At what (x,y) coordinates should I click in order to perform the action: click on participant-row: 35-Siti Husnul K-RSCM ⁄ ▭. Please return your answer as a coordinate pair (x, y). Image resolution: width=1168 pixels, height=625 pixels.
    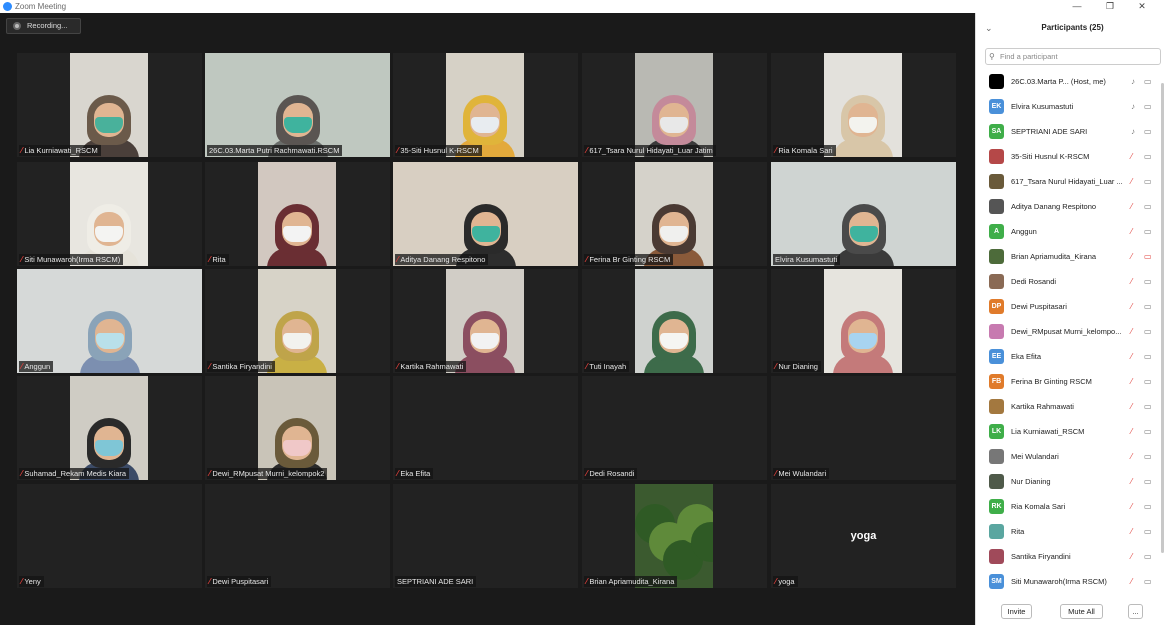
    Looking at the image, I should click on (1072, 157).